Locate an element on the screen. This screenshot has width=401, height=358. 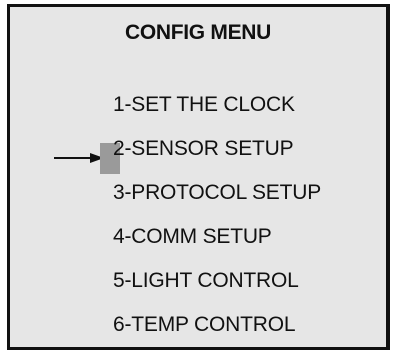
menu-item-comm-setup: 4-COMM SETUP is located at coordinates (217, 247).